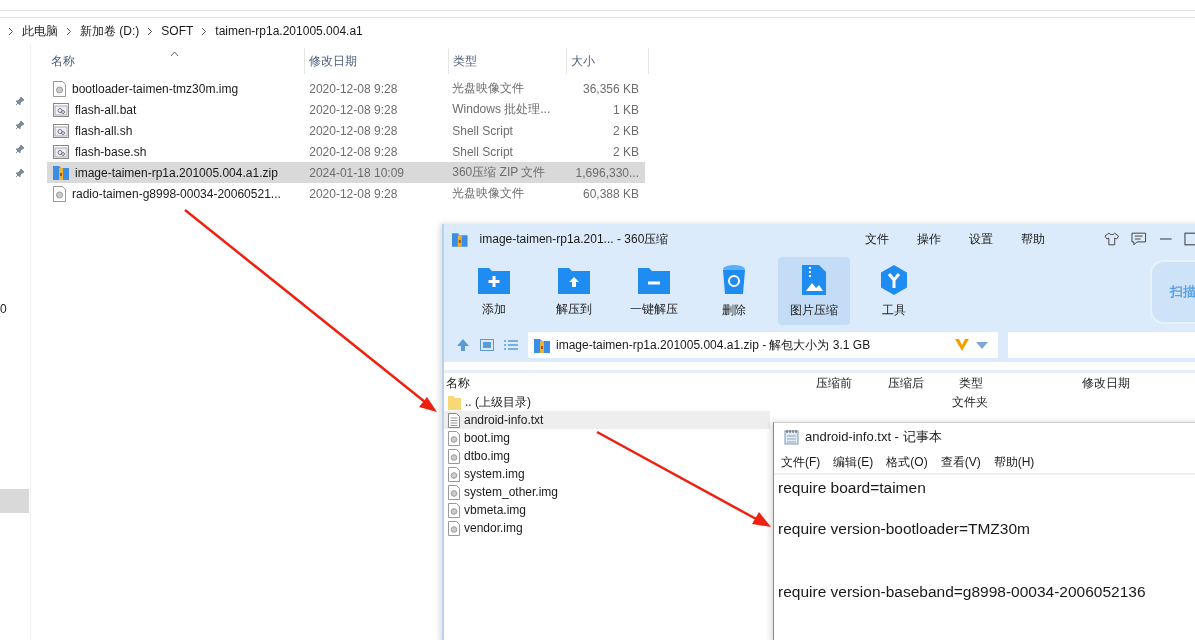 Image resolution: width=1195 pixels, height=640 pixels. Describe the element at coordinates (1014, 462) in the screenshot. I see `menu-item: 帮助(H)` at that location.